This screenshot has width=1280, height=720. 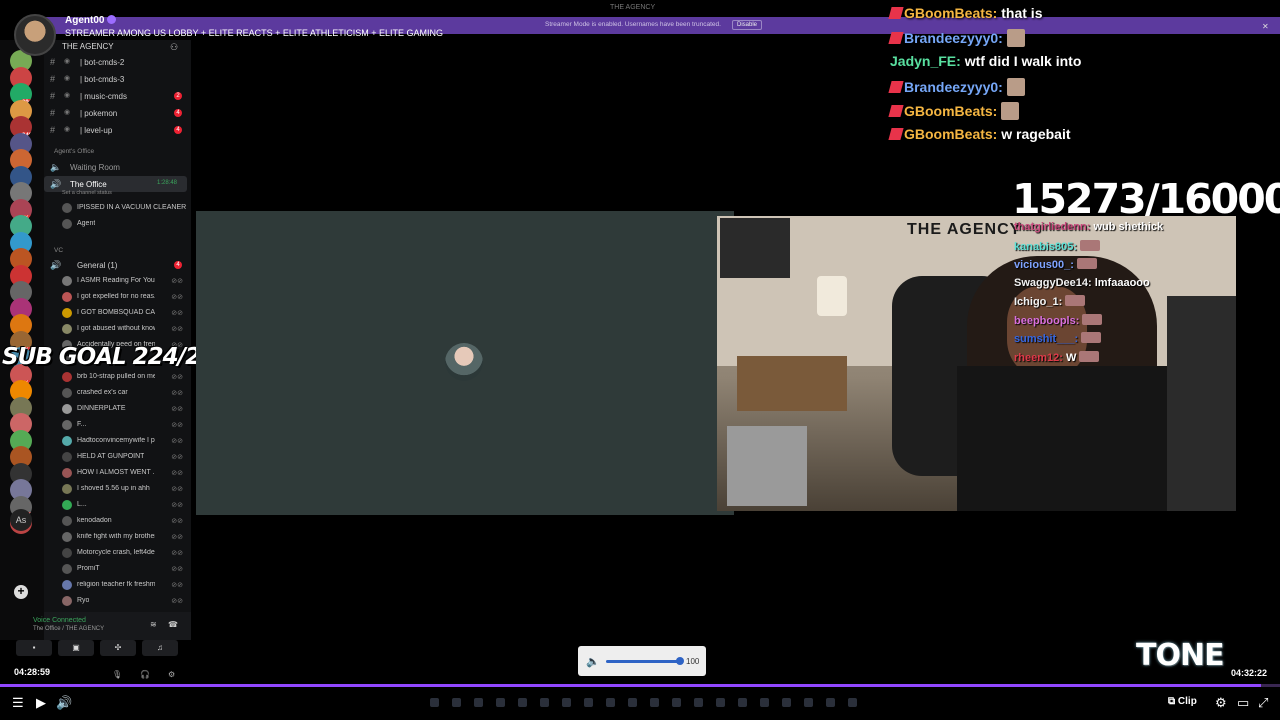 What do you see at coordinates (1045, 247) in the screenshot?
I see `chat-username: kanabis805:` at bounding box center [1045, 247].